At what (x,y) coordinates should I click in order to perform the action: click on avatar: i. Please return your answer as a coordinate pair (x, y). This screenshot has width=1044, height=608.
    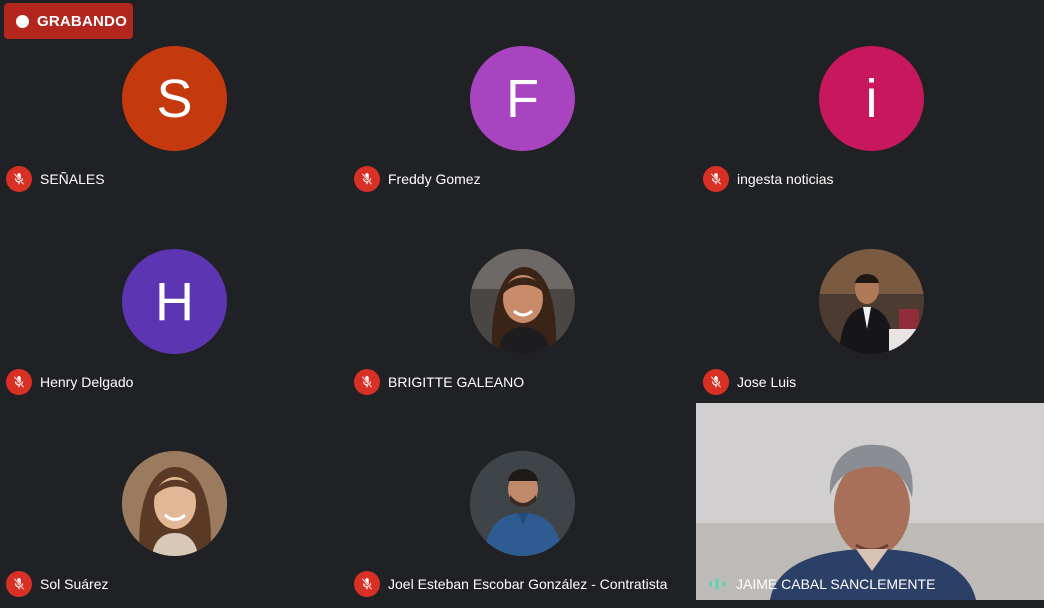
    Looking at the image, I should click on (871, 98).